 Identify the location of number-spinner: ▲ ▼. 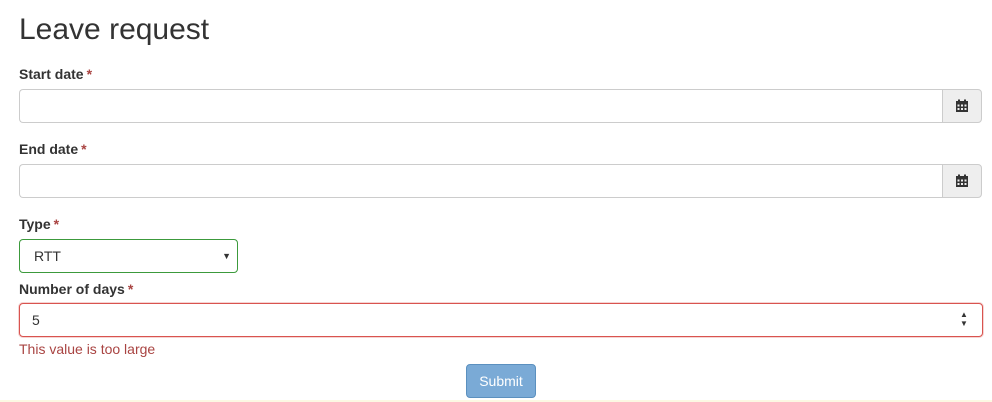
(964, 320).